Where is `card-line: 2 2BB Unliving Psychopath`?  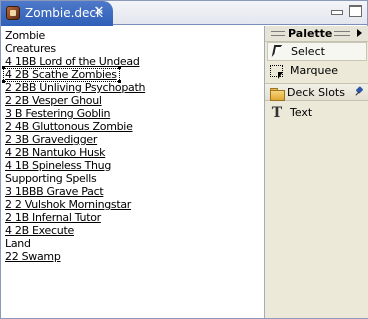
card-line: 2 2BB Unliving Psychopath is located at coordinates (134, 87).